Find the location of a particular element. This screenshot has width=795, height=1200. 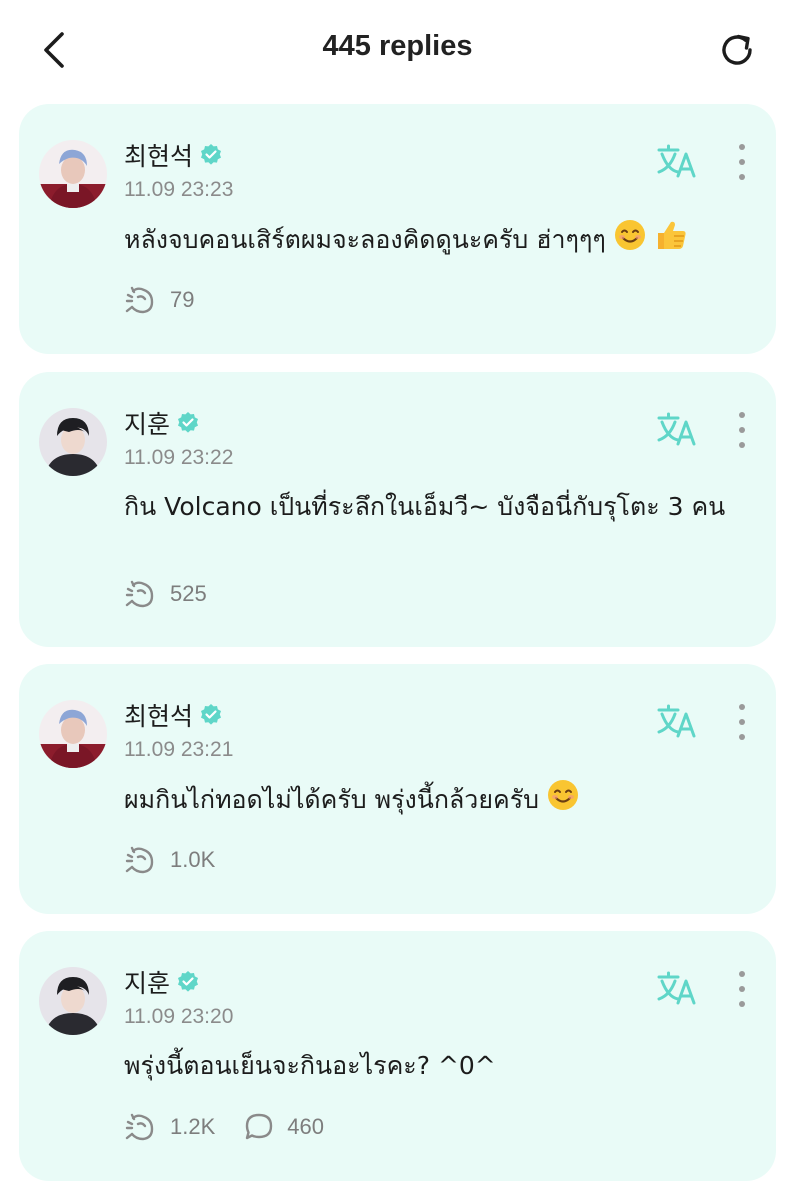

reply-actions: 1.0K is located at coordinates (183, 860).